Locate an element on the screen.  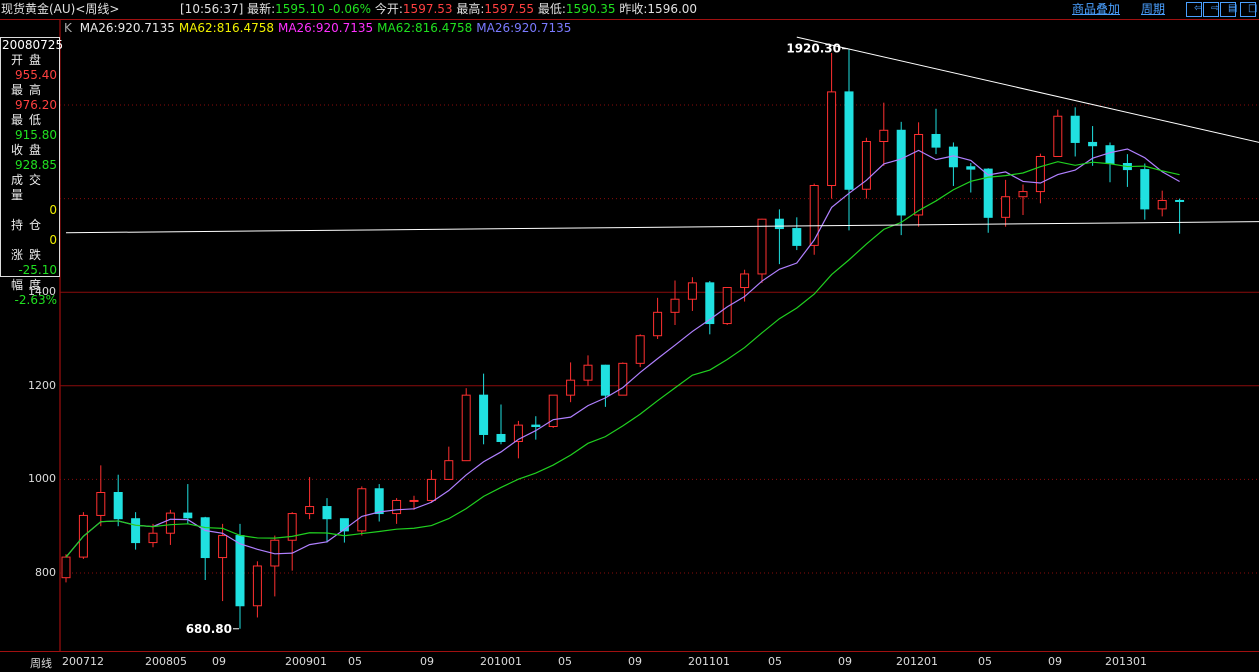
info-value: 915.80 is located at coordinates (36, 135).